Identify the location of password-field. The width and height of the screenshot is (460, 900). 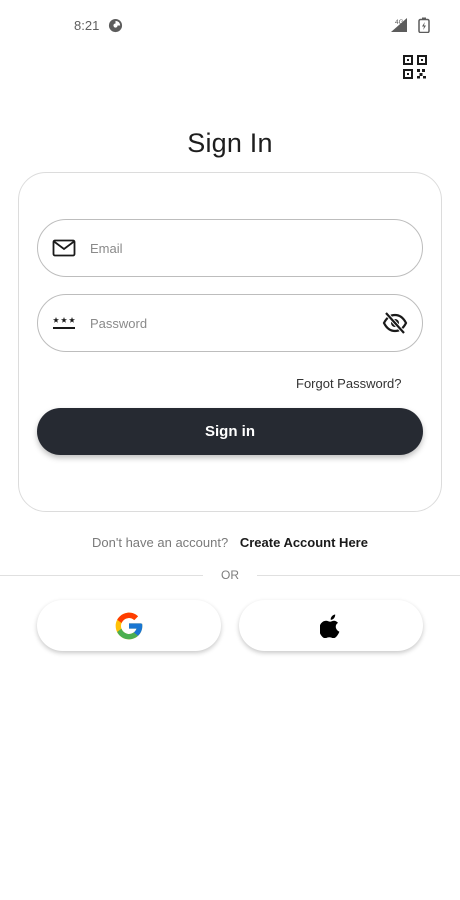
(230, 323).